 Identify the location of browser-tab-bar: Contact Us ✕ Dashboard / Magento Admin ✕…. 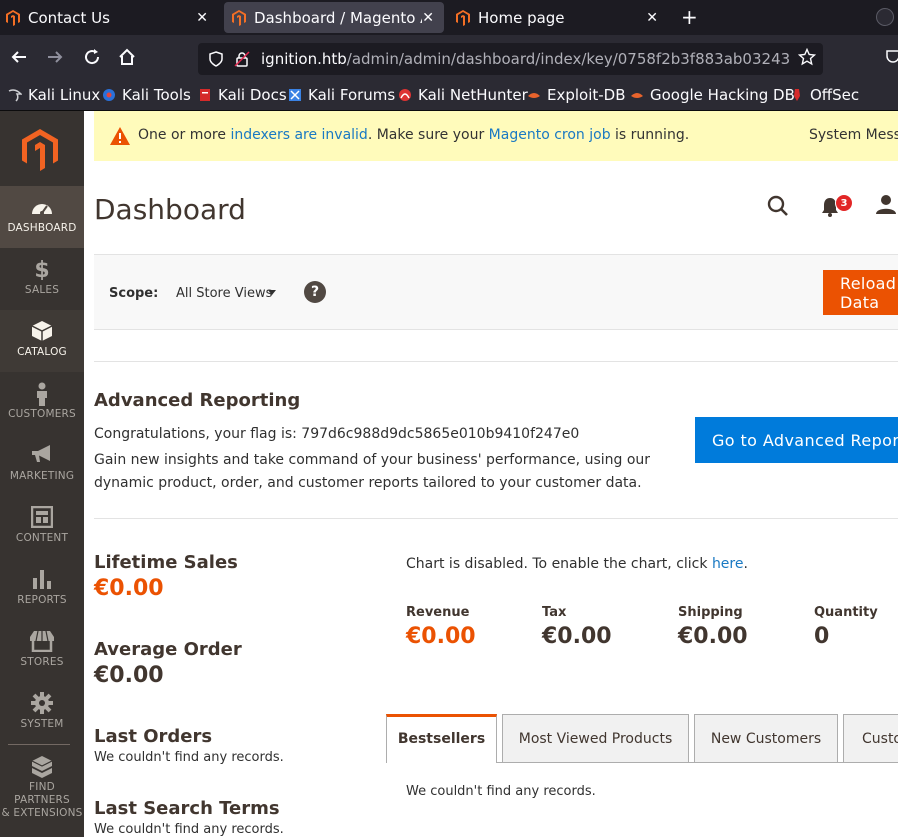
(449, 17).